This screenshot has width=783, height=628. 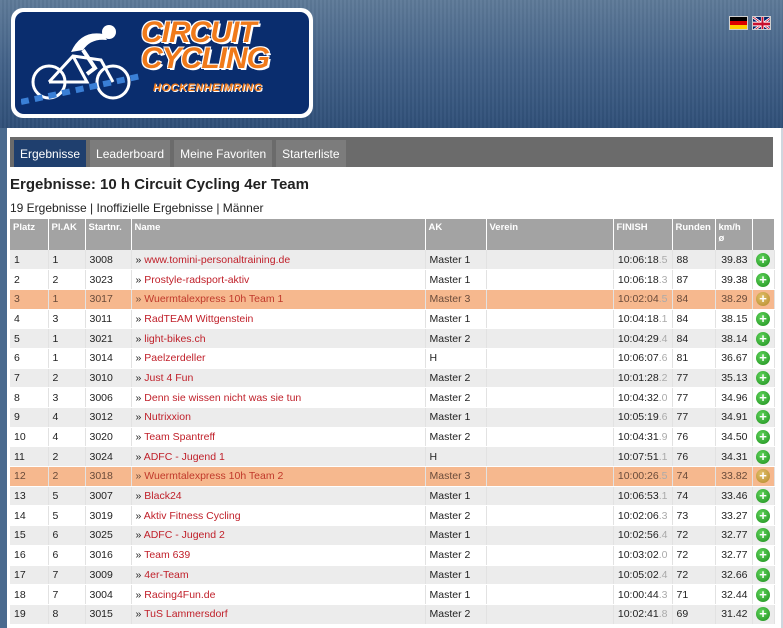 What do you see at coordinates (223, 153) in the screenshot?
I see `tab-meine-favoriten: Meine Favoriten` at bounding box center [223, 153].